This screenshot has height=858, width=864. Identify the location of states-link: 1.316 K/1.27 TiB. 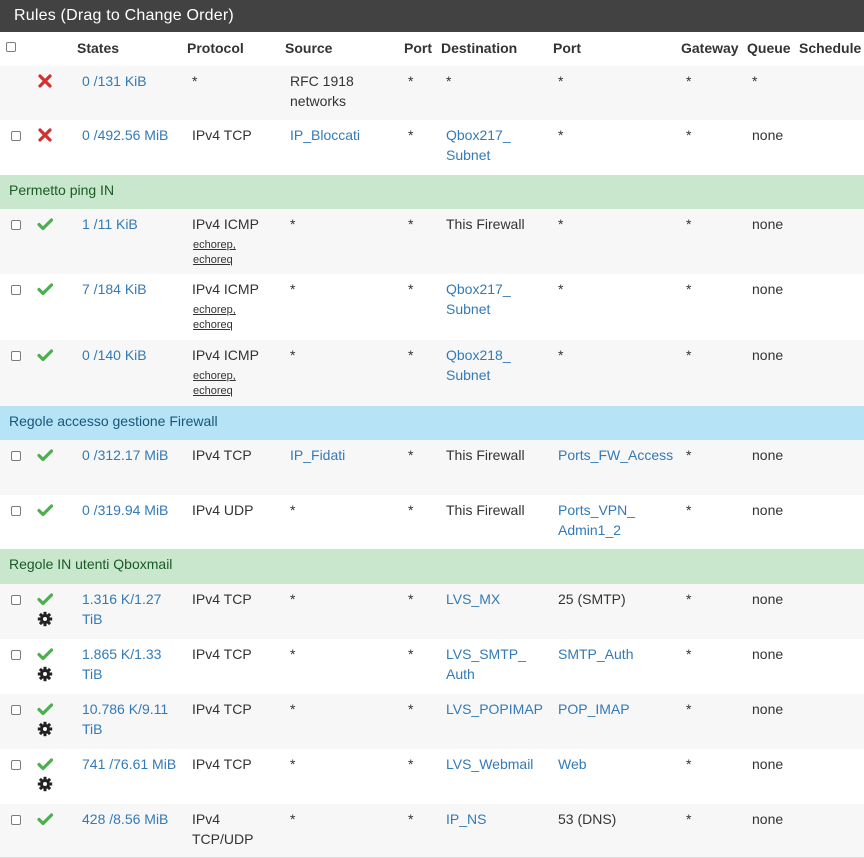
(121, 609).